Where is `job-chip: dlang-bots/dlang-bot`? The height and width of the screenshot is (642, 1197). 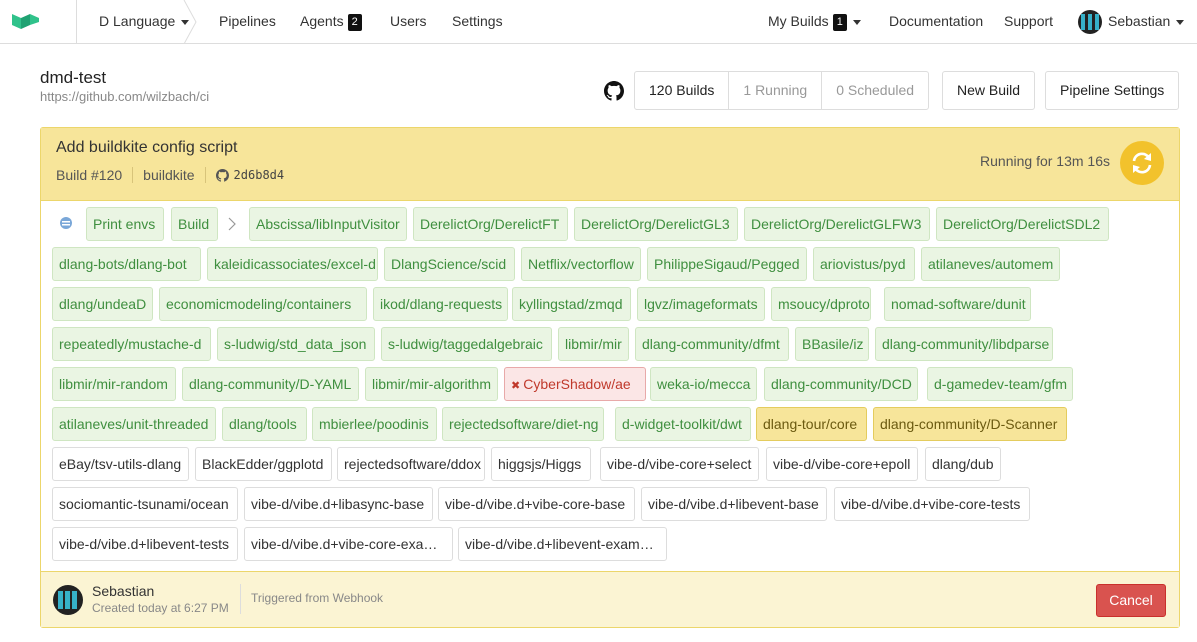 job-chip: dlang-bots/dlang-bot is located at coordinates (126, 264).